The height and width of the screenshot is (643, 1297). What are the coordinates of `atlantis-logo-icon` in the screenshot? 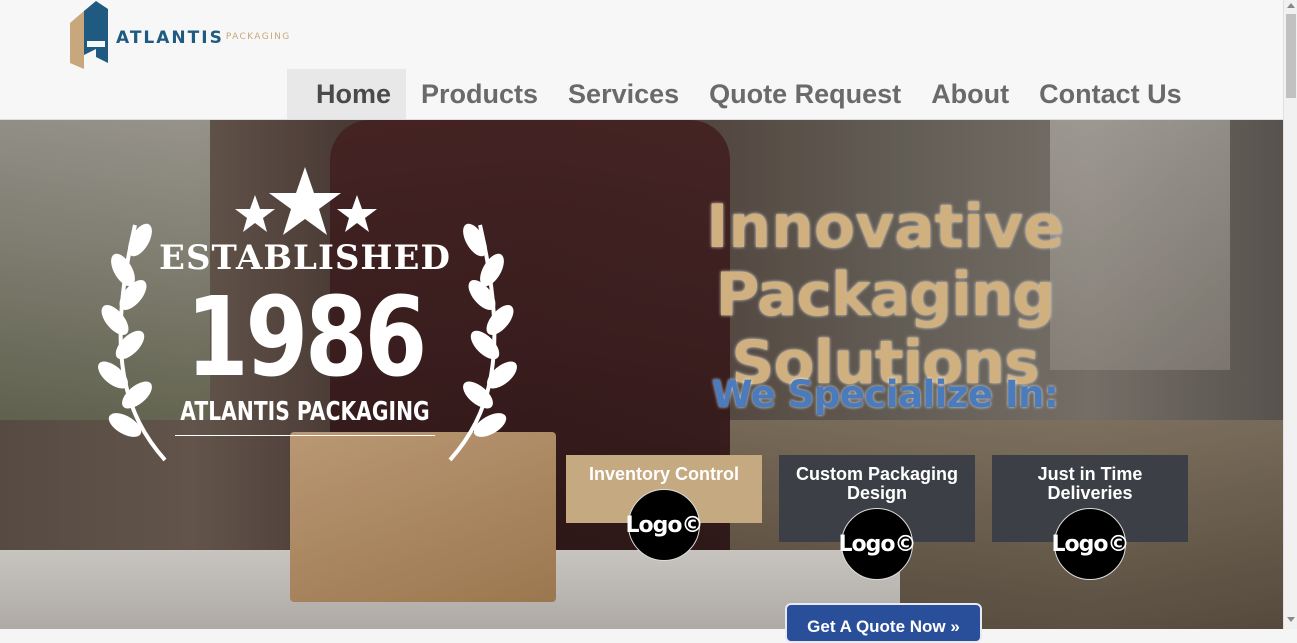 It's located at (89, 35).